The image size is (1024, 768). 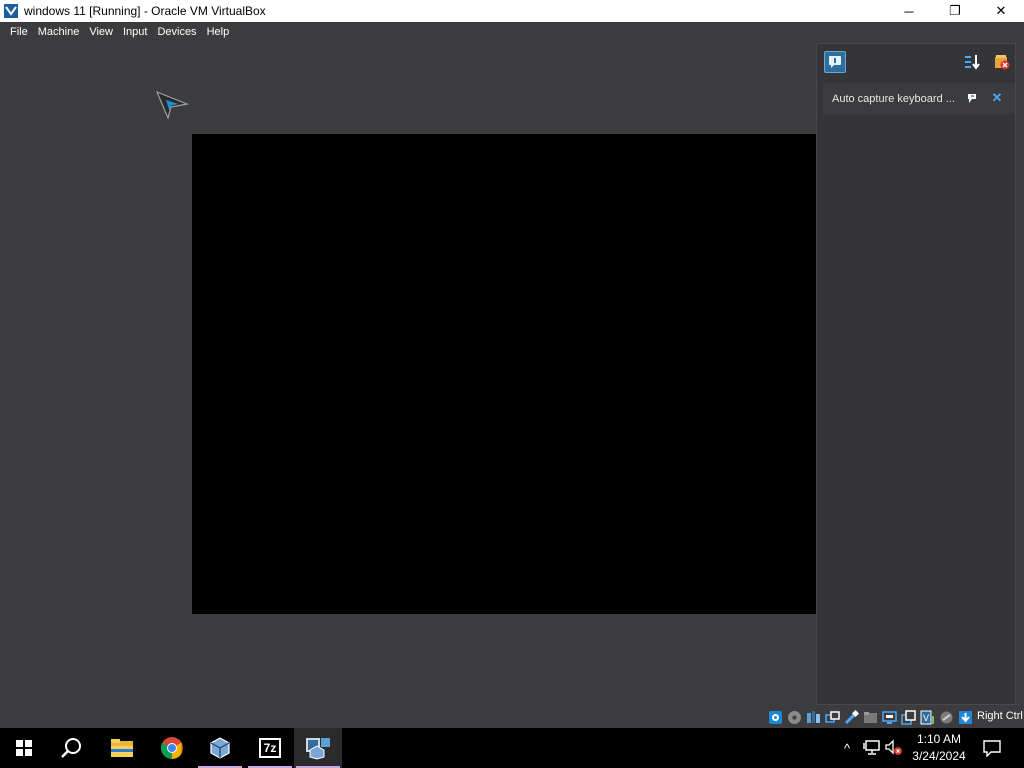 What do you see at coordinates (794, 717) in the screenshot?
I see `optical-drive-icon` at bounding box center [794, 717].